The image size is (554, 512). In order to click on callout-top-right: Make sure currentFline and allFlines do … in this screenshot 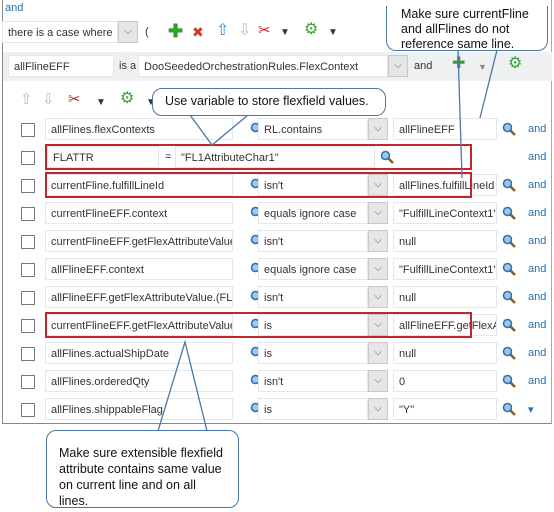, I will do `click(467, 28)`.